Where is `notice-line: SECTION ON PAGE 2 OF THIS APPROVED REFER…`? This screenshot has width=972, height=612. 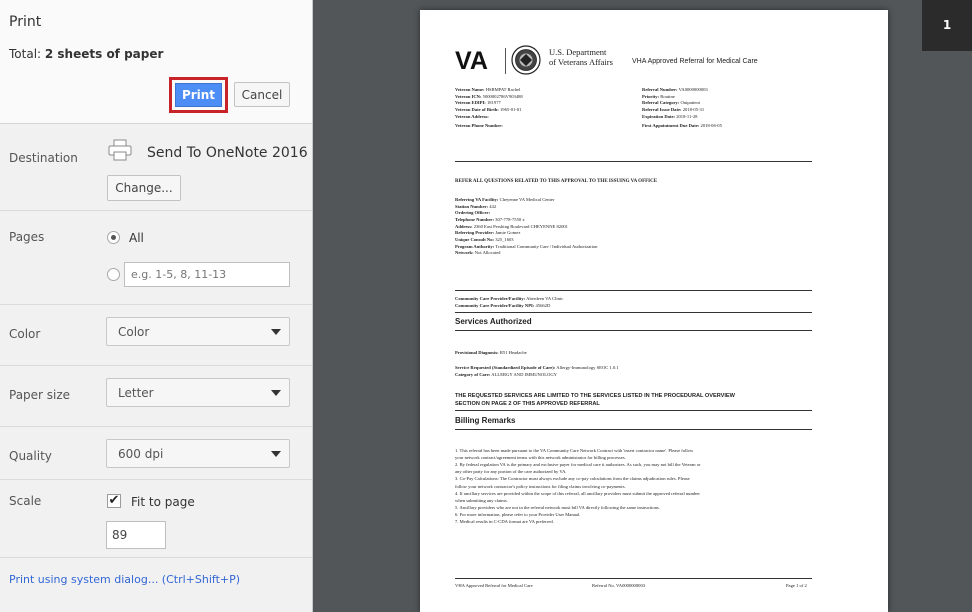 notice-line: SECTION ON PAGE 2 OF THIS APPROVED REFER… is located at coordinates (527, 404).